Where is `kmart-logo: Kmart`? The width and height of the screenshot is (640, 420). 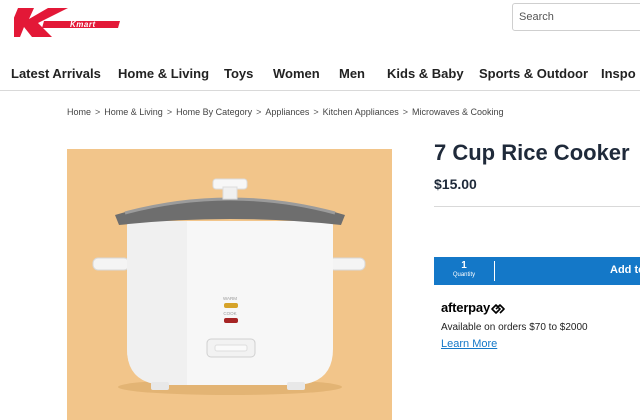 kmart-logo: Kmart is located at coordinates (64, 22).